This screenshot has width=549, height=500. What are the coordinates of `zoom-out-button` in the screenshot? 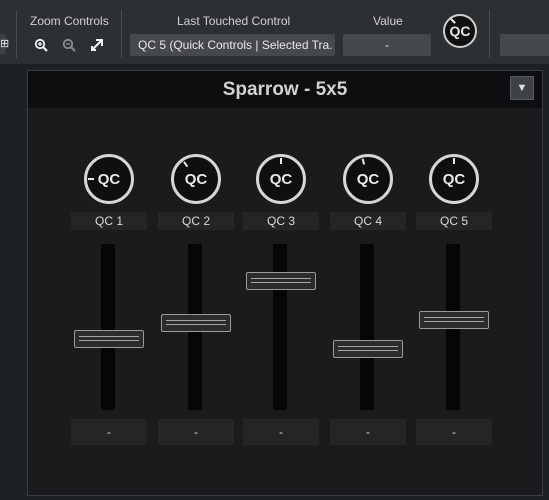 It's located at (69, 45).